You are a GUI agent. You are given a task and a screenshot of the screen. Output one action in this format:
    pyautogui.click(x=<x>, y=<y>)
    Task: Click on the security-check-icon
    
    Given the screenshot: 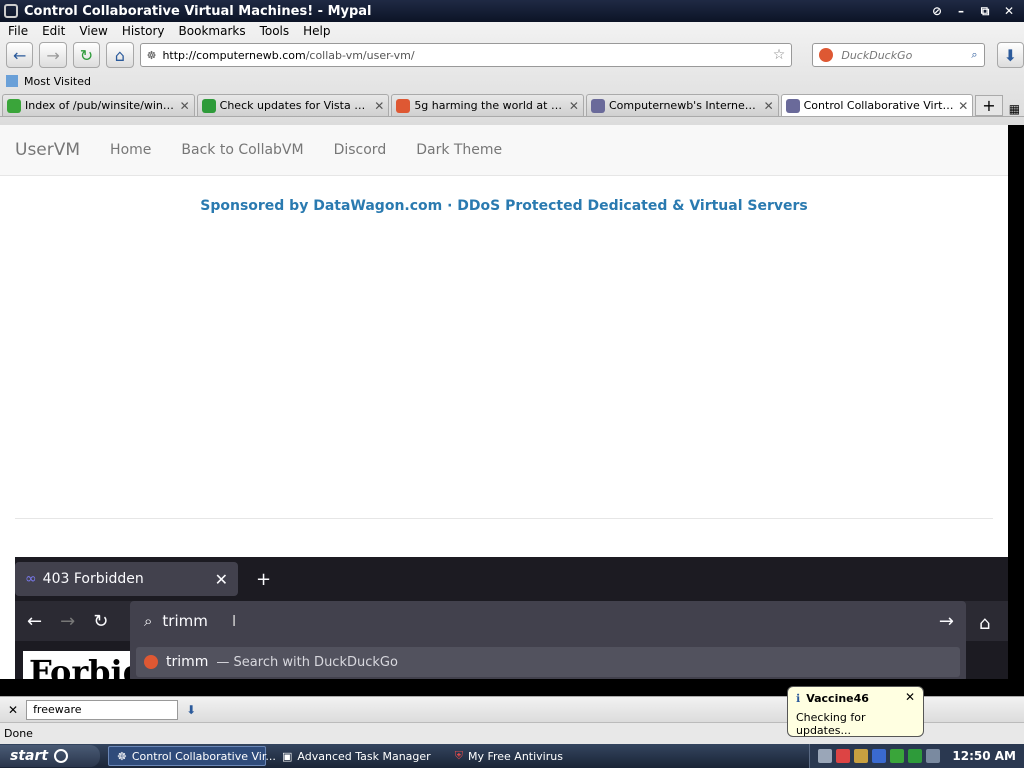 What is the action you would take?
    pyautogui.click(x=897, y=756)
    